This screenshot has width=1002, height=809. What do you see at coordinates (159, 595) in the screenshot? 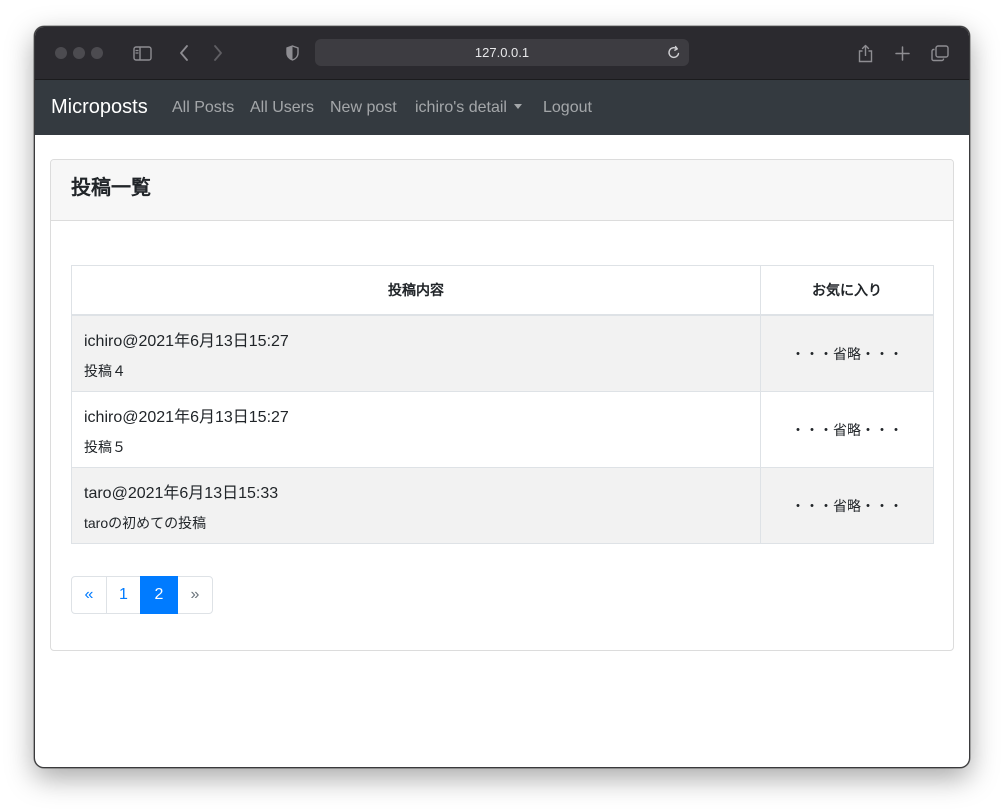
I see `pagination-page-2: 2` at bounding box center [159, 595].